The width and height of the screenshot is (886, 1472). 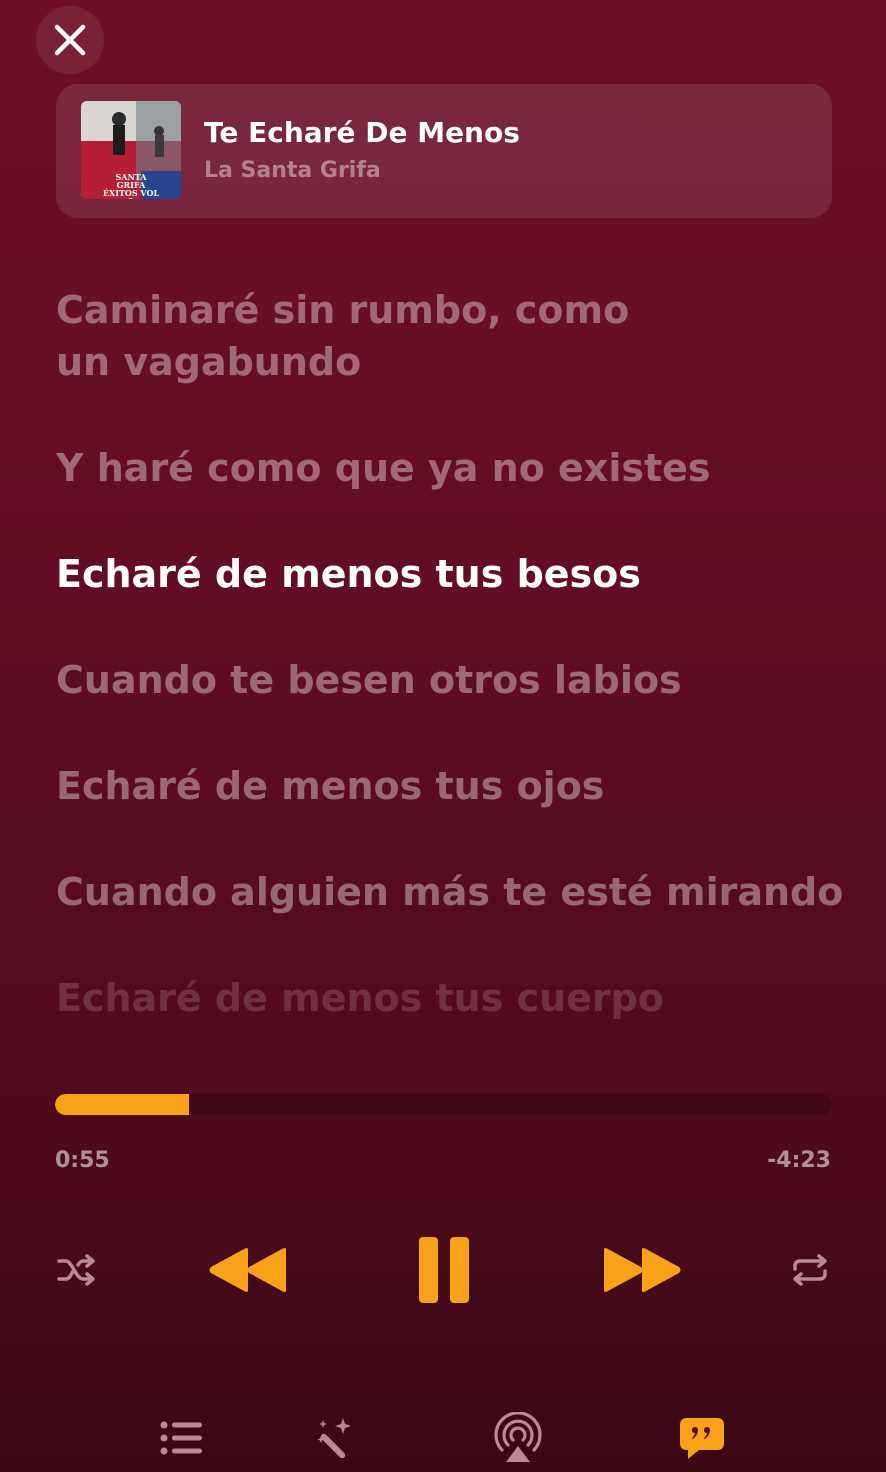 I want to click on airplay-icon, so click(x=518, y=1437).